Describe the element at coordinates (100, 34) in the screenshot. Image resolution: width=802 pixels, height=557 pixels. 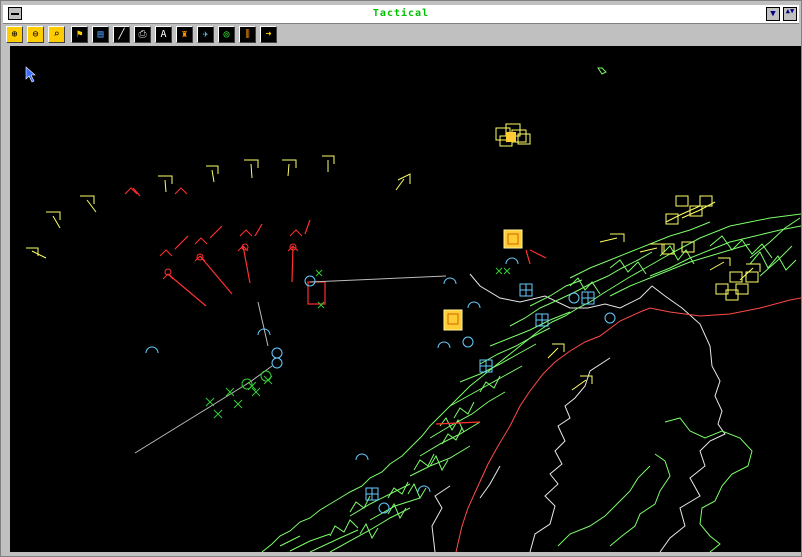
I see `layers-icon: ▤` at that location.